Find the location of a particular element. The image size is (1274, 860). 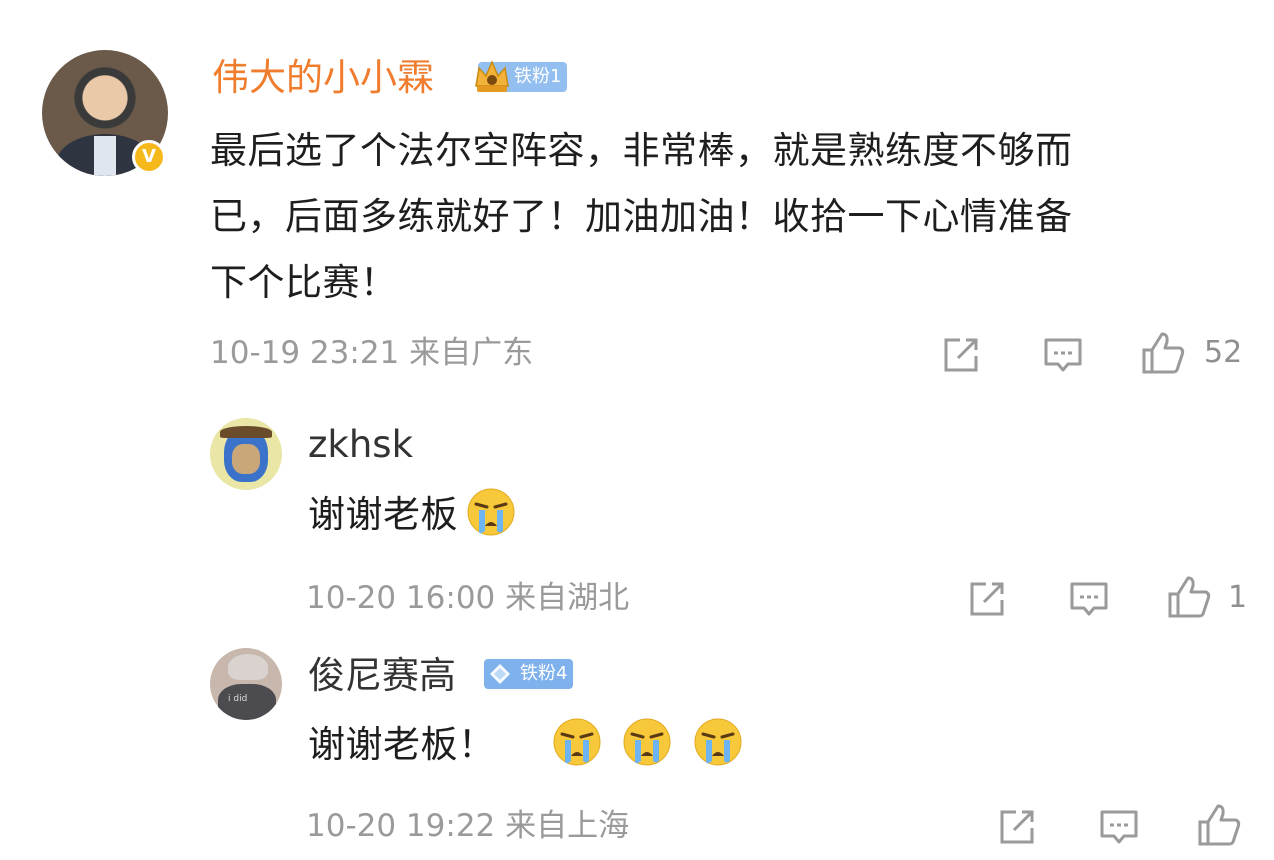

fan-badge-label: 铁粉1 is located at coordinates (538, 76).